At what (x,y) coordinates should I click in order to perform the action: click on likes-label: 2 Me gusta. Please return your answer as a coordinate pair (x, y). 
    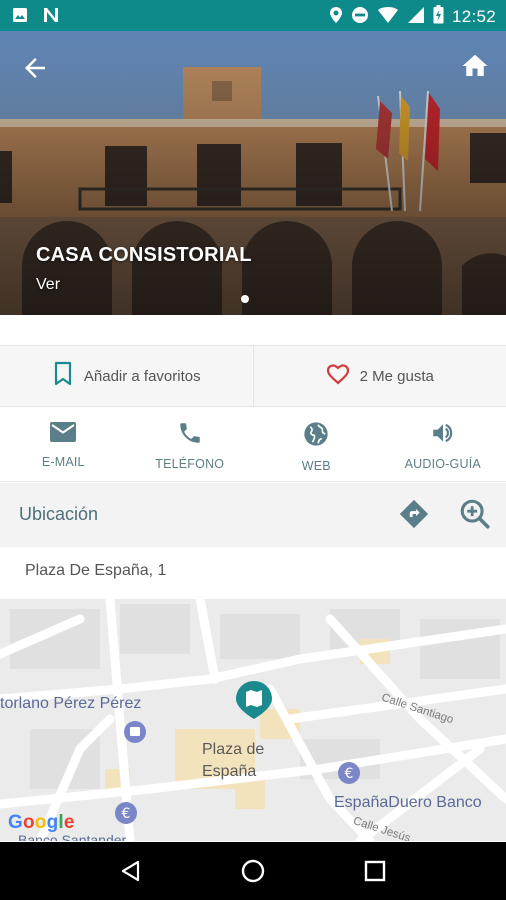
    Looking at the image, I should click on (396, 376).